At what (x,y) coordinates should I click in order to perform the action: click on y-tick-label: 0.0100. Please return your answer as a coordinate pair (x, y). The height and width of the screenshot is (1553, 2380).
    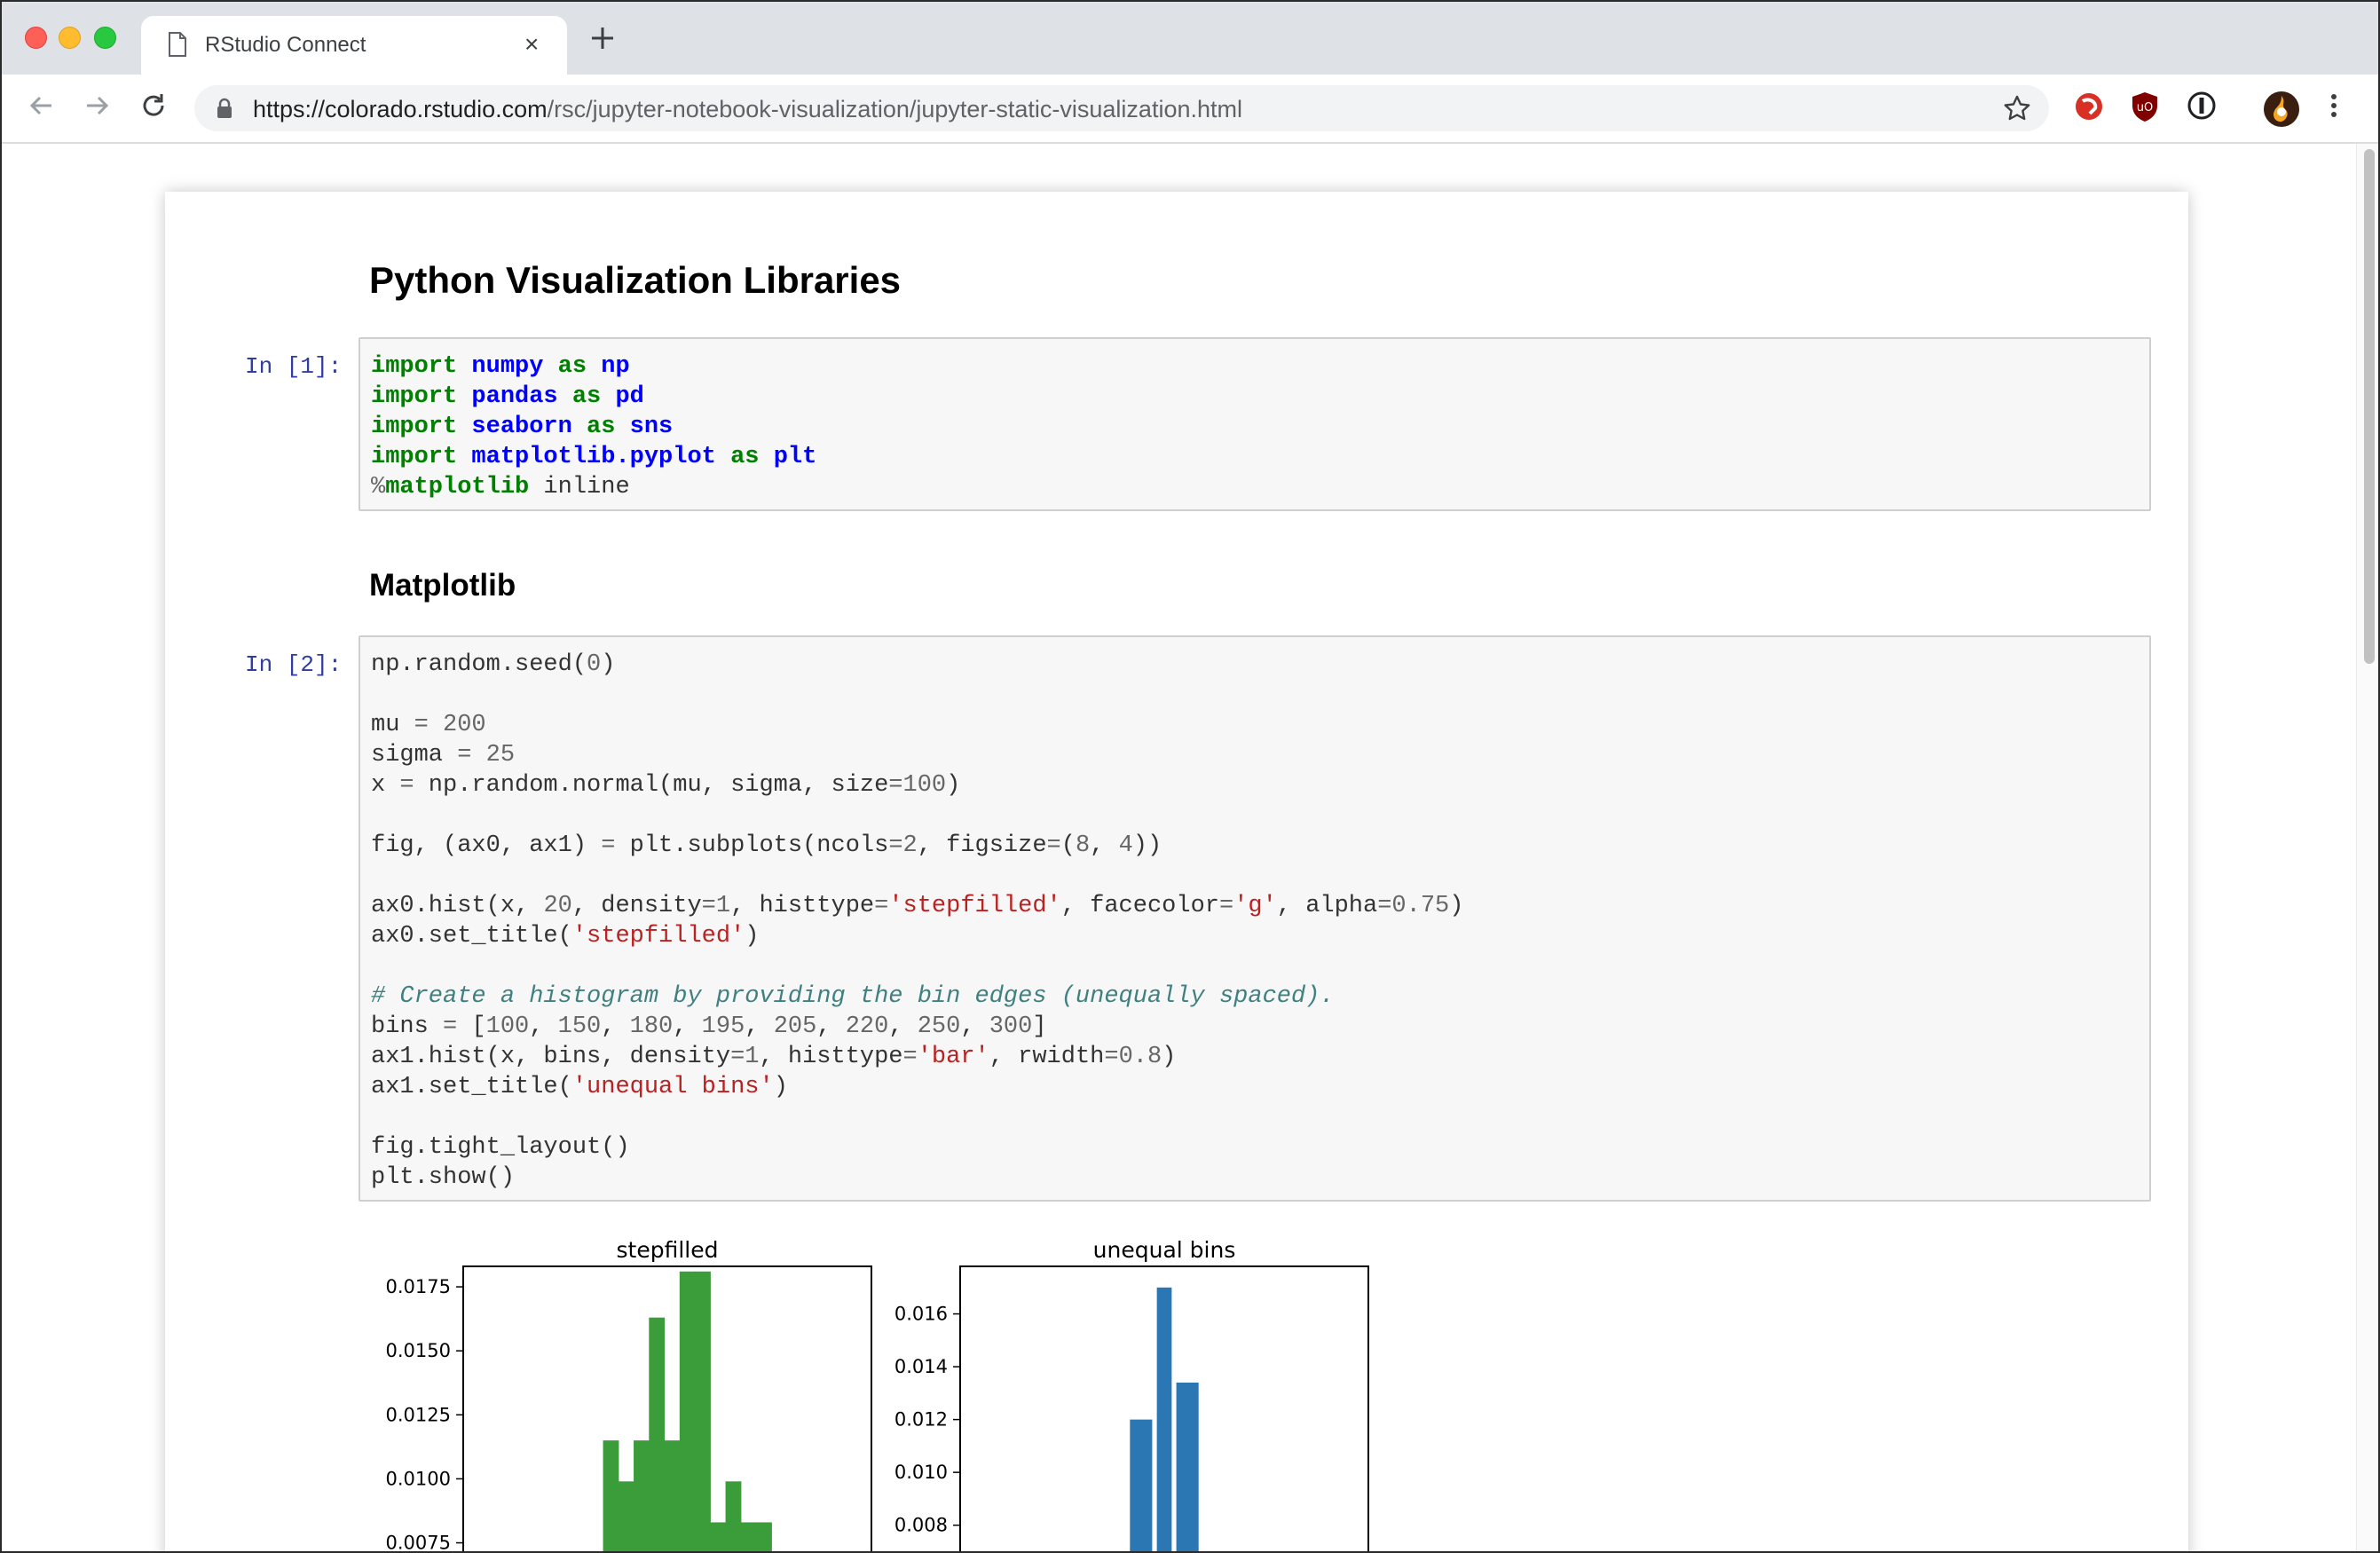
    Looking at the image, I should click on (418, 1478).